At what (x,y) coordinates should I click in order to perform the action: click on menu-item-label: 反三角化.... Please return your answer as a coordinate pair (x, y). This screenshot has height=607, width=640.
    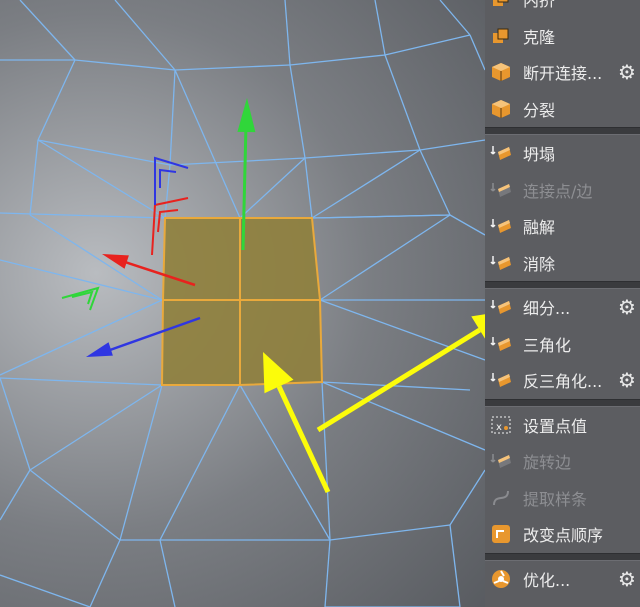
    Looking at the image, I should click on (563, 382).